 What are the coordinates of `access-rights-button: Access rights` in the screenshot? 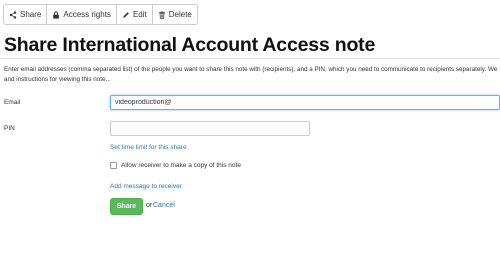 It's located at (82, 14).